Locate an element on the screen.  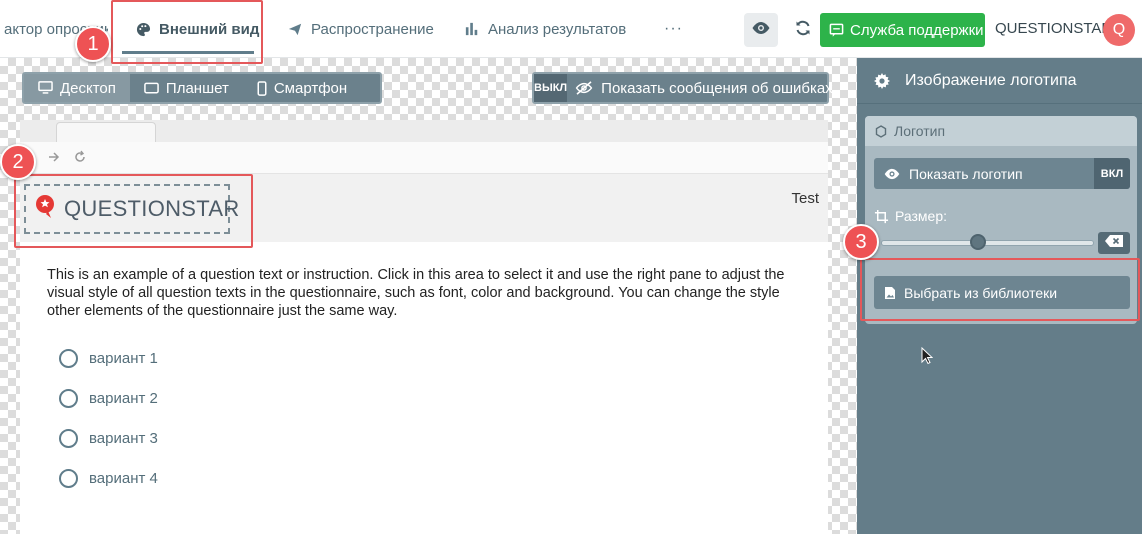
size-slider-track is located at coordinates (987, 243).